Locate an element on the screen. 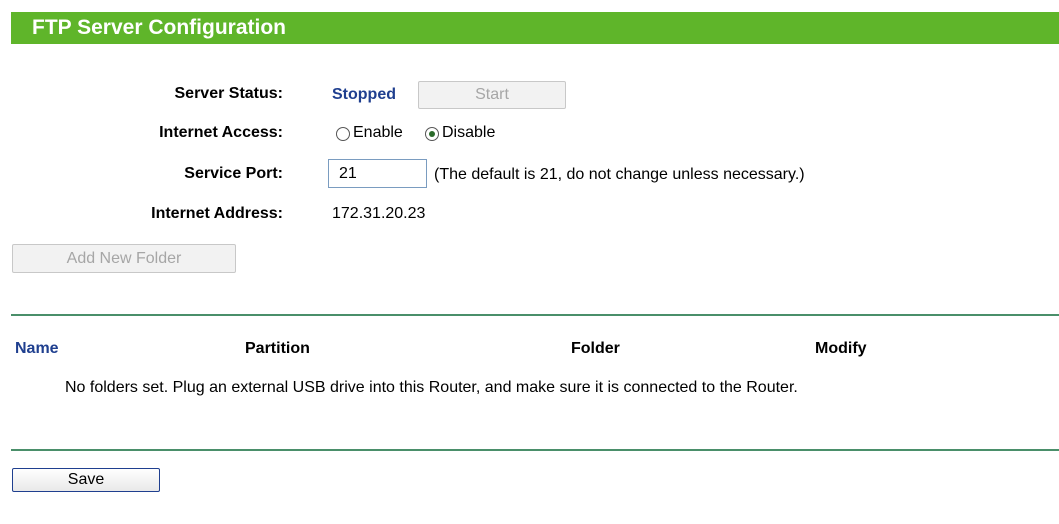 Image resolution: width=1059 pixels, height=524 pixels. enable-radio is located at coordinates (343, 134).